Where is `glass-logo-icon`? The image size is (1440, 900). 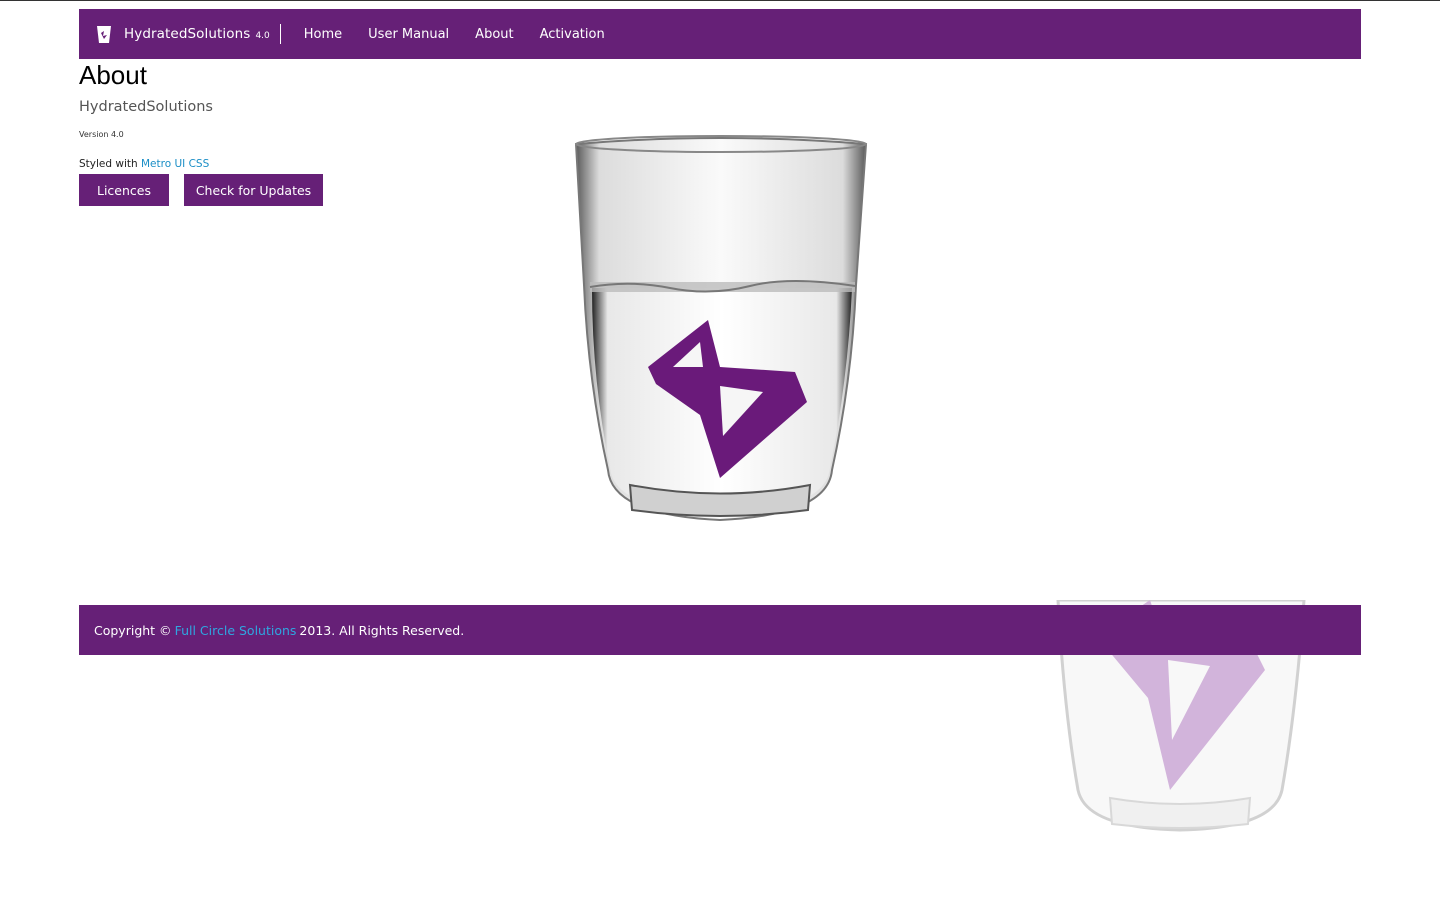
glass-logo-icon is located at coordinates (104, 34).